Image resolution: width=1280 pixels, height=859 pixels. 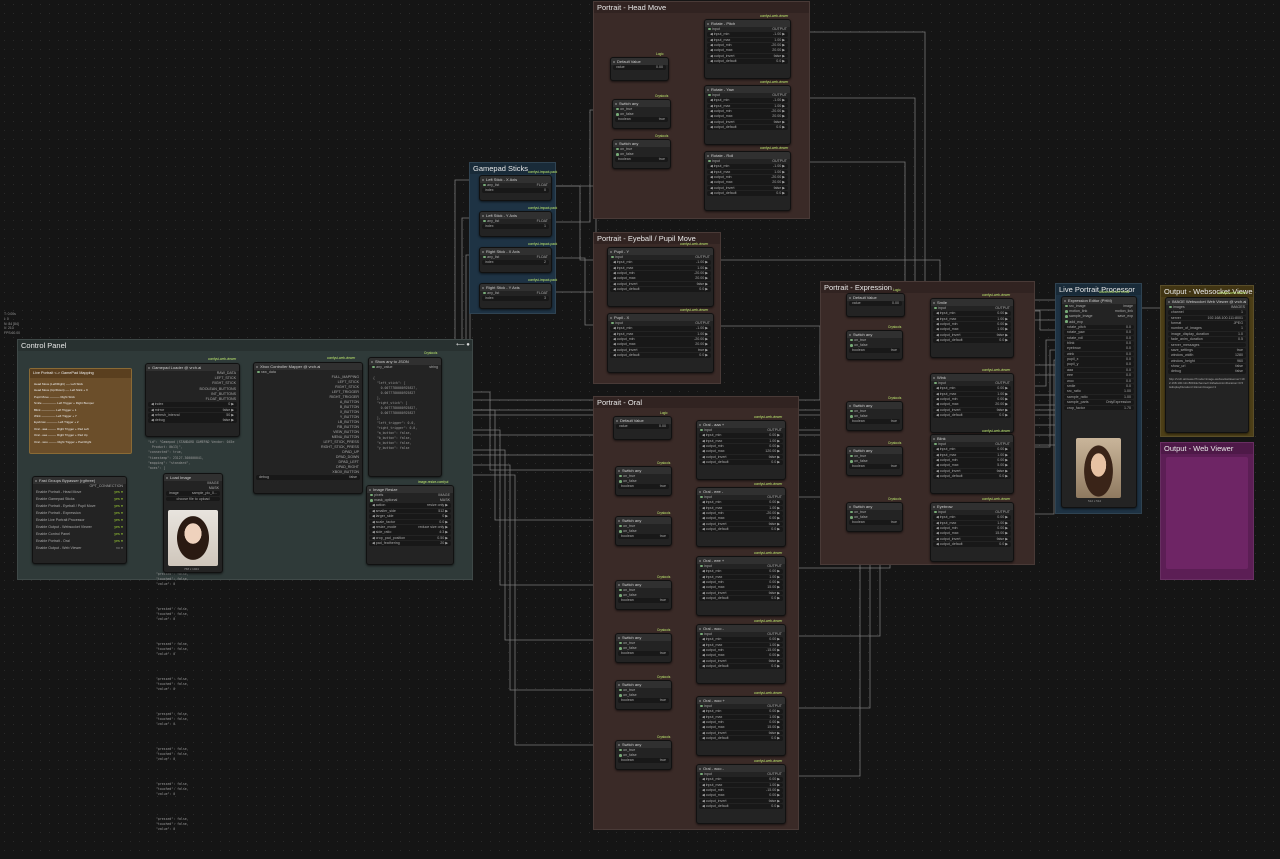 What do you see at coordinates (410, 505) in the screenshot?
I see `param-action: ◀ action resize only ▶` at bounding box center [410, 505].